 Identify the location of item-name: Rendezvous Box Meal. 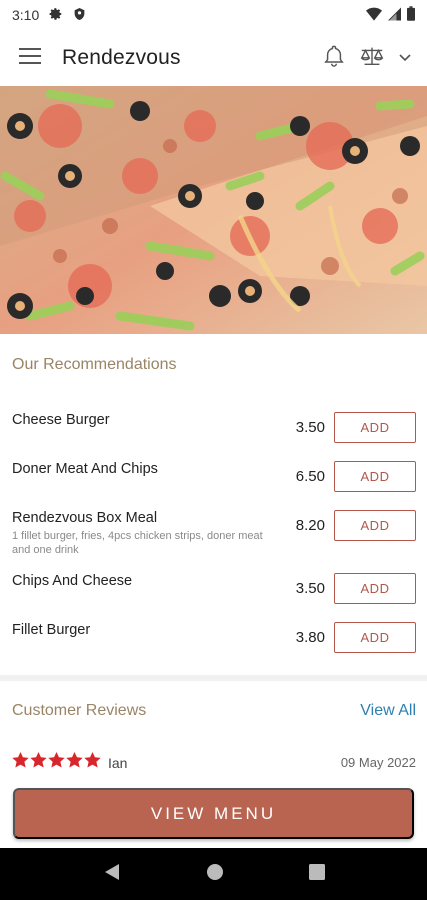
(85, 518).